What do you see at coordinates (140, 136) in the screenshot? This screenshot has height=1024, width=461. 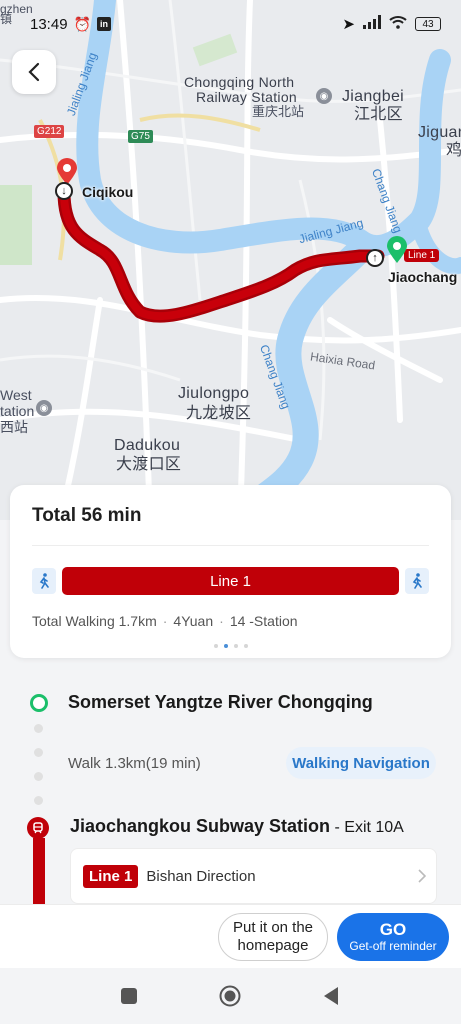 I see `g75-badge: G75` at bounding box center [140, 136].